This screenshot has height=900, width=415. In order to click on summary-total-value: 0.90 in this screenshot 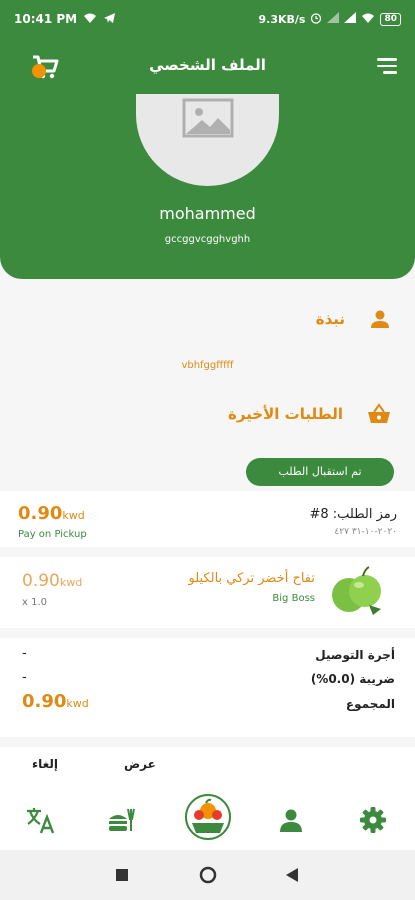, I will do `click(44, 701)`.